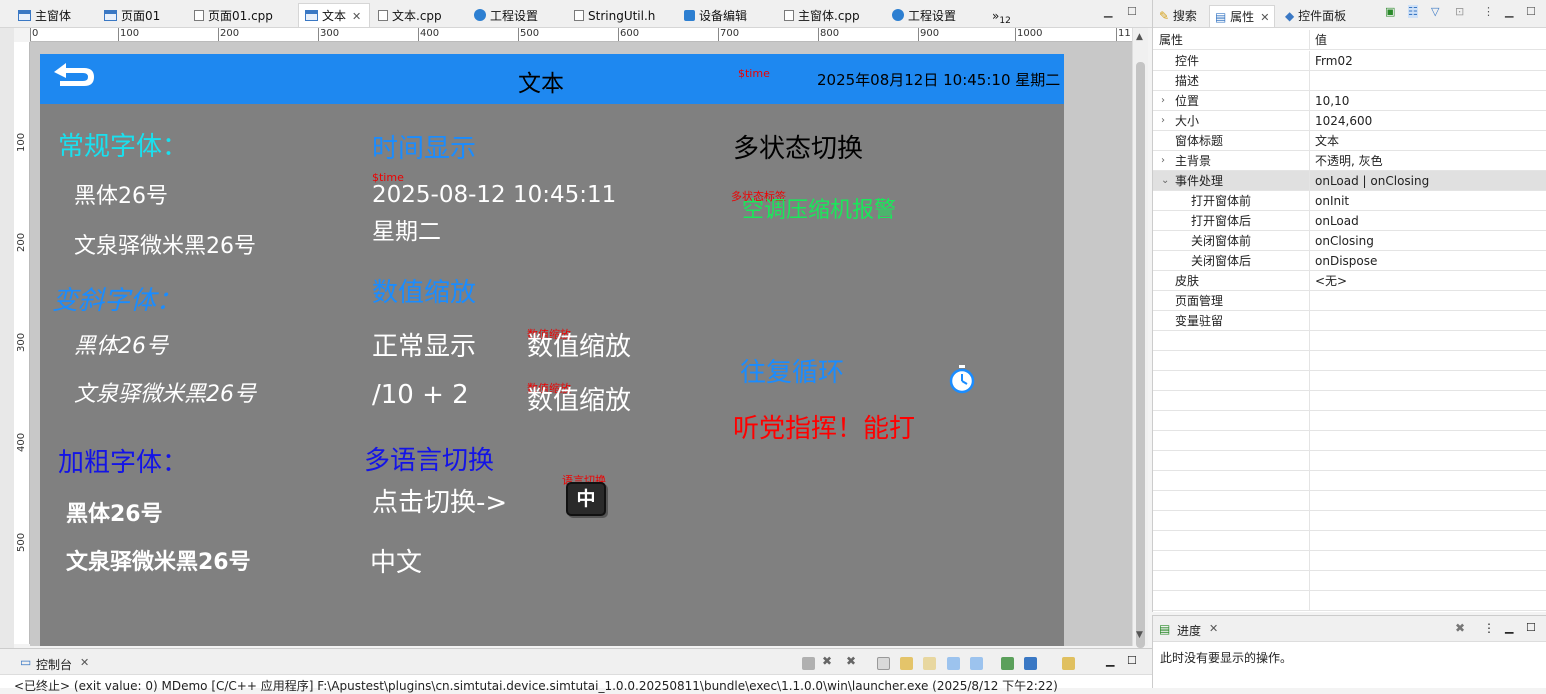 This screenshot has height=694, width=1546. I want to click on language-switch-button: 中, so click(586, 499).